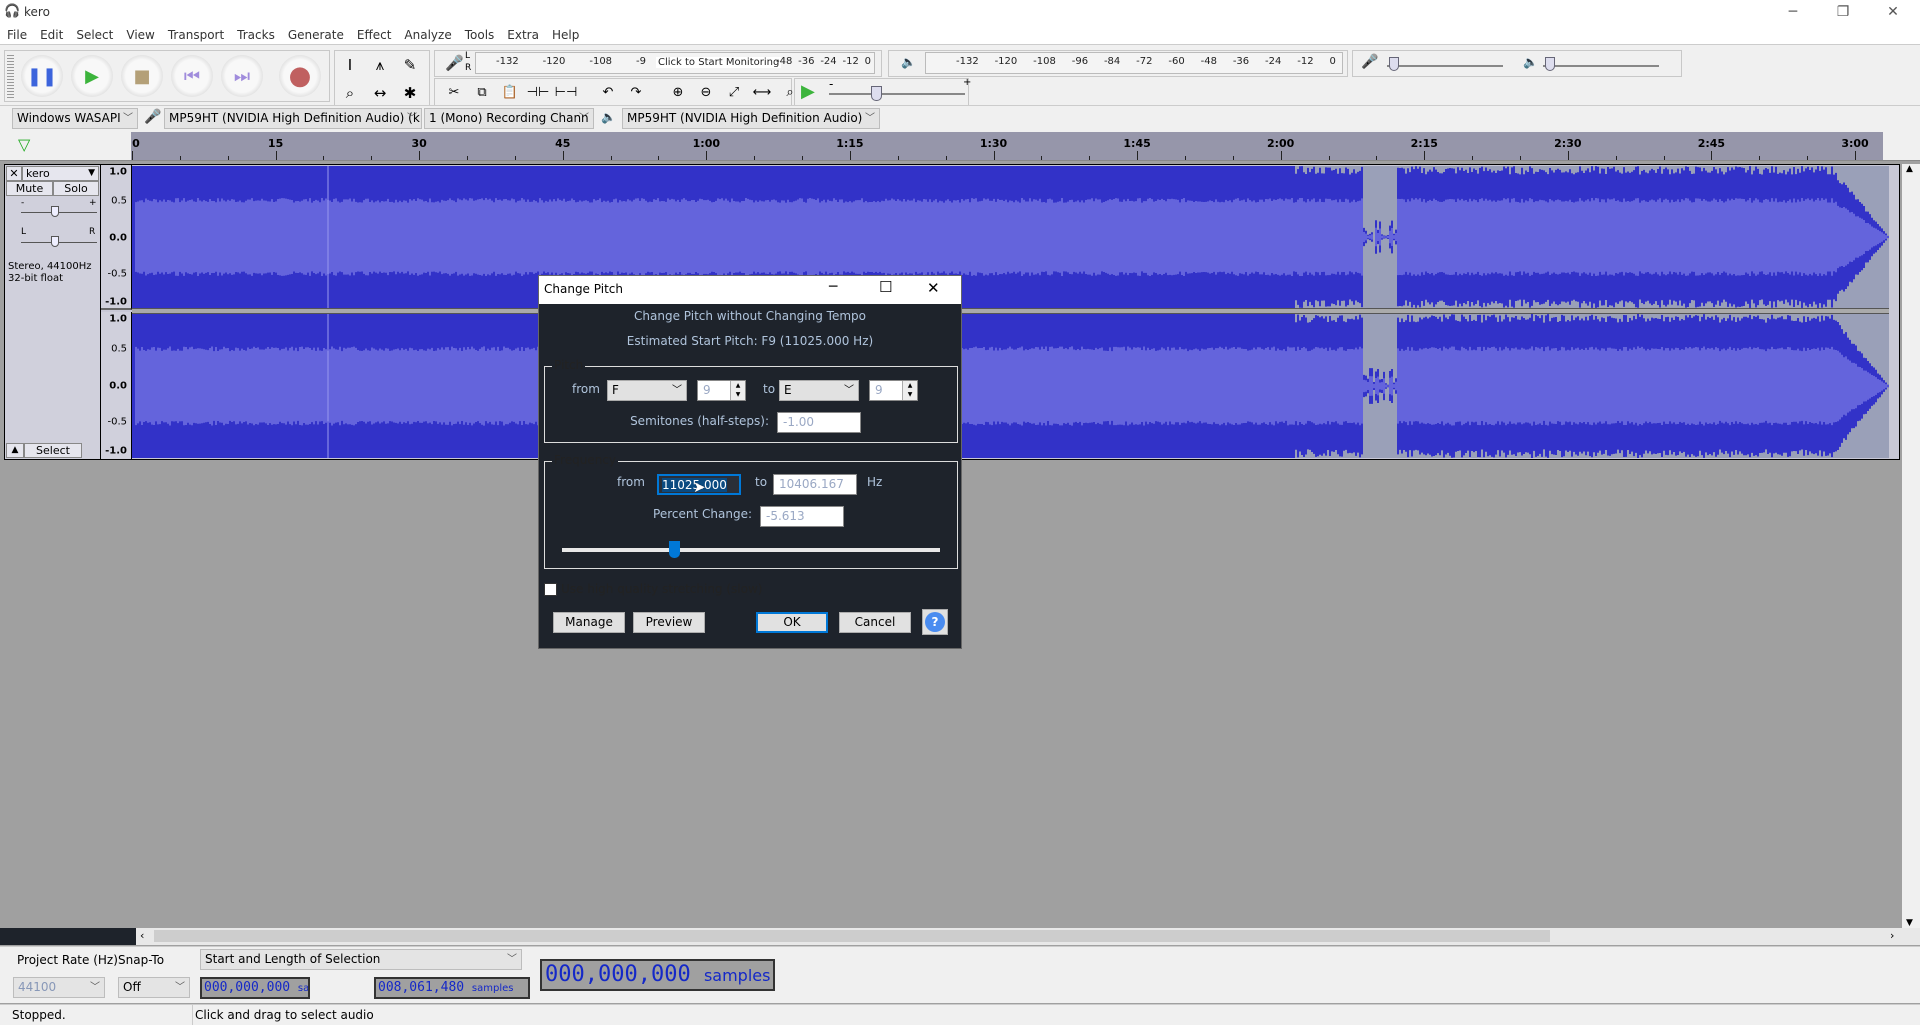 The width and height of the screenshot is (1920, 1025). What do you see at coordinates (92, 76) in the screenshot?
I see `play-button: ▶` at bounding box center [92, 76].